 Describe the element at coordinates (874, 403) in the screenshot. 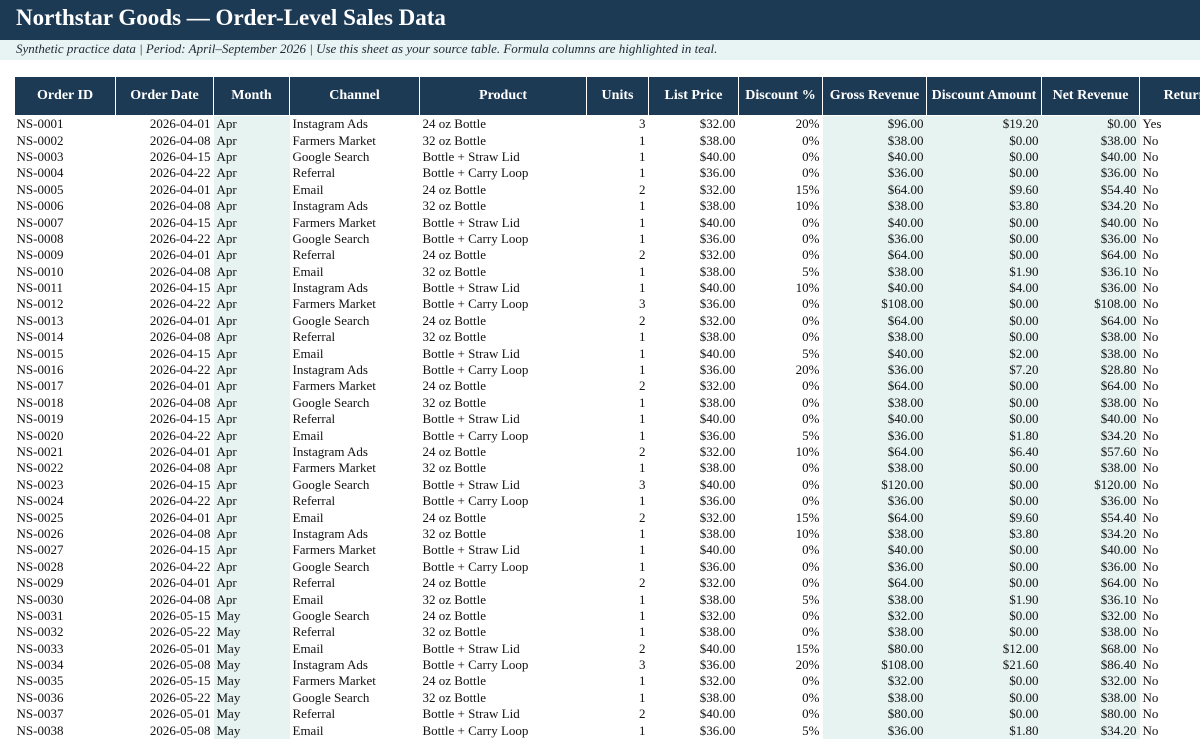

I see `cell-gross: $38.00` at that location.